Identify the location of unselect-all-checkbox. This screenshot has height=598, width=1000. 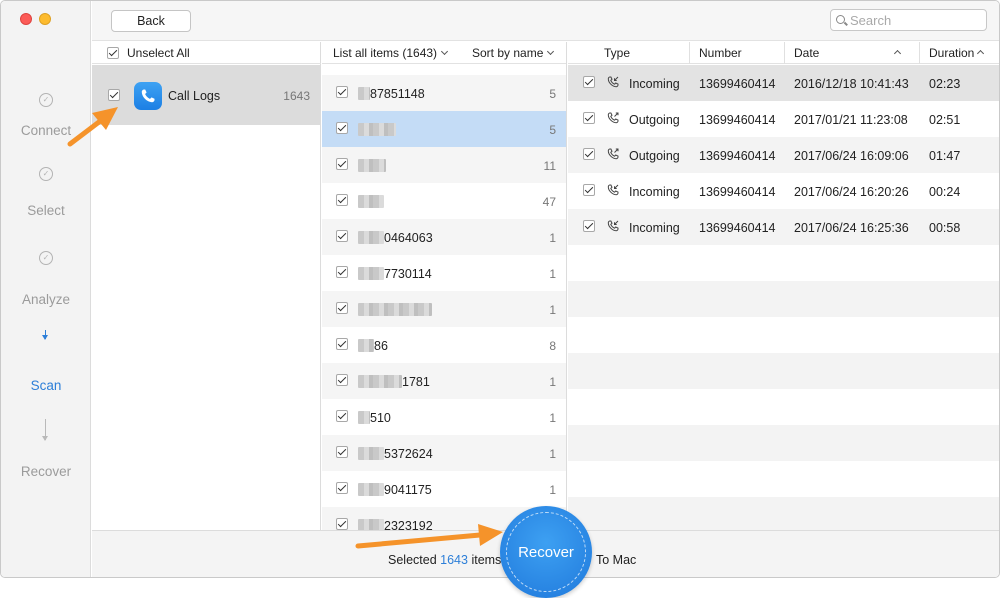
(113, 53).